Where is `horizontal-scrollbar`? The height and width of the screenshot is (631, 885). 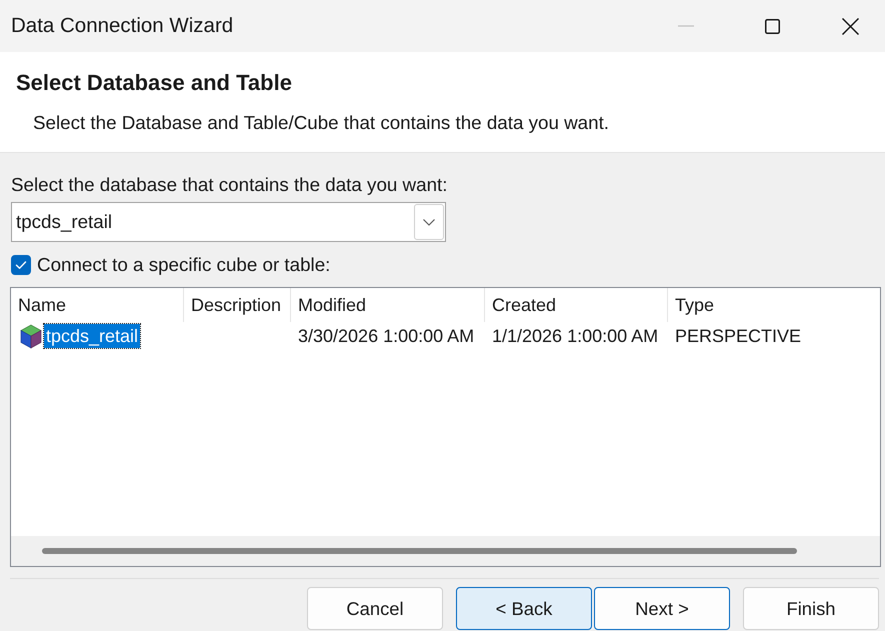
horizontal-scrollbar is located at coordinates (445, 551).